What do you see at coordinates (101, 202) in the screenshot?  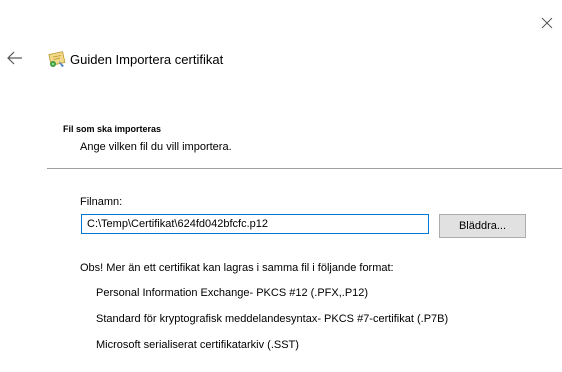 I see `file-name-label: Filnamn:` at bounding box center [101, 202].